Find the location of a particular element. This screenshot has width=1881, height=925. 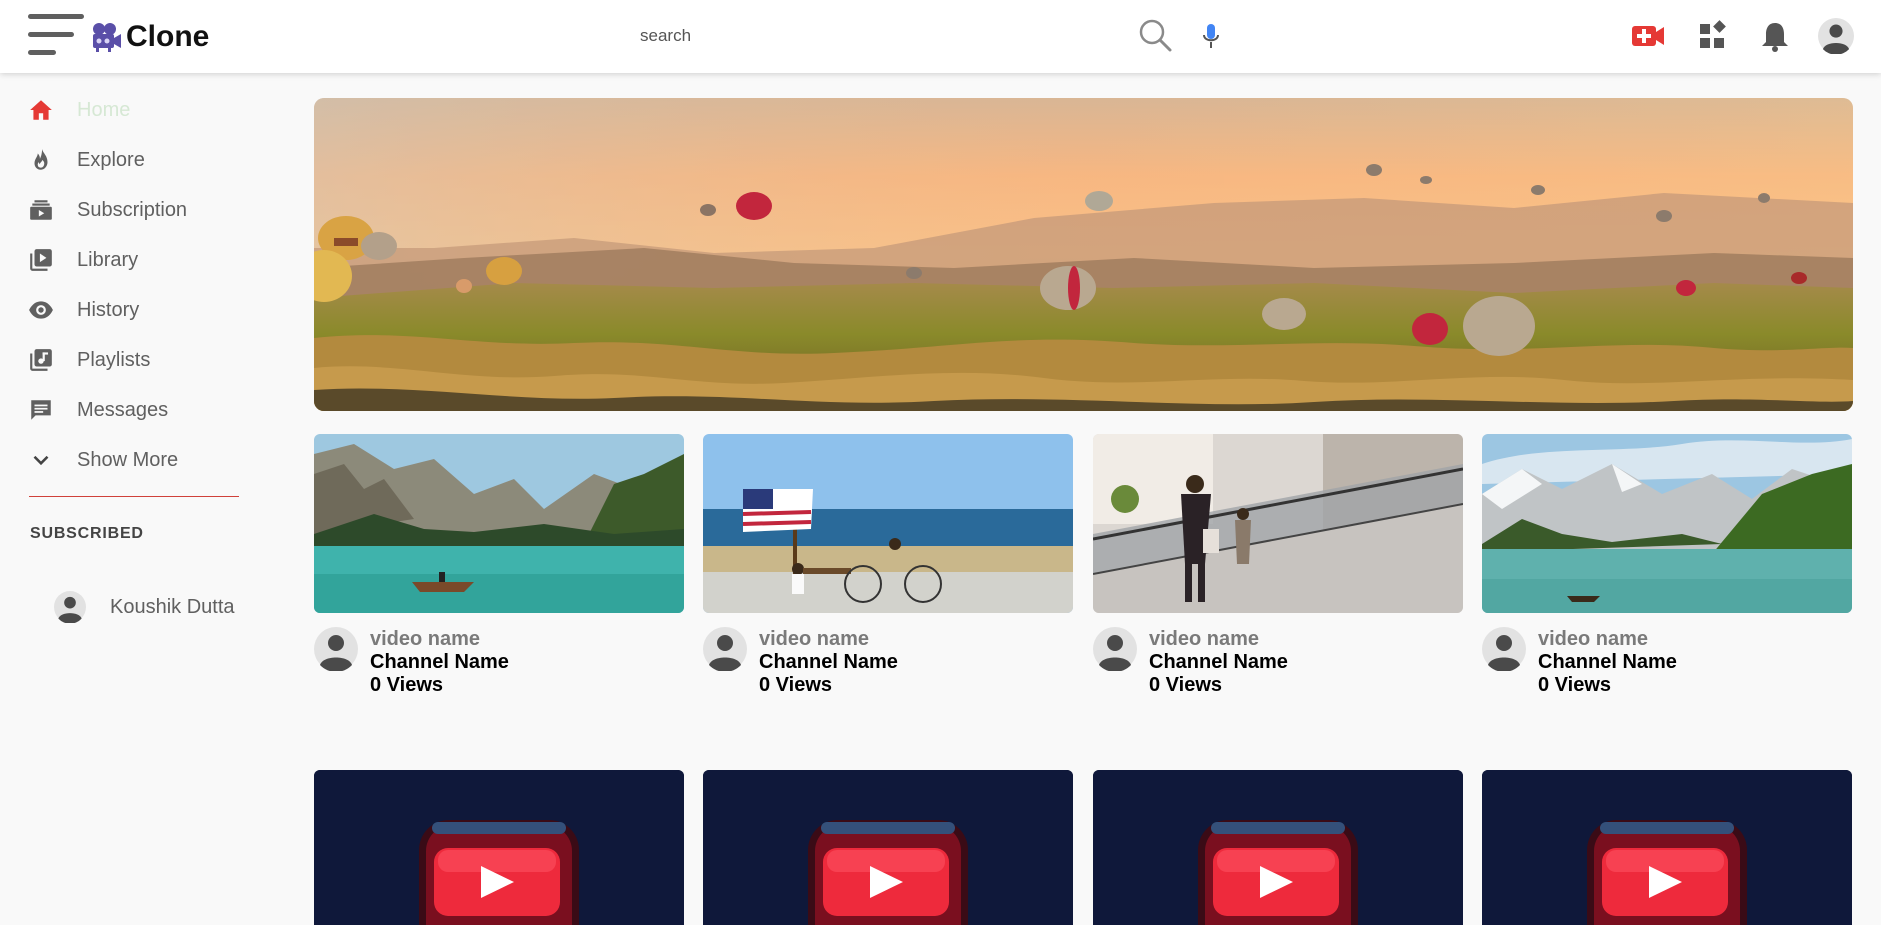

sidebar-item-library: Library is located at coordinates (138, 260).